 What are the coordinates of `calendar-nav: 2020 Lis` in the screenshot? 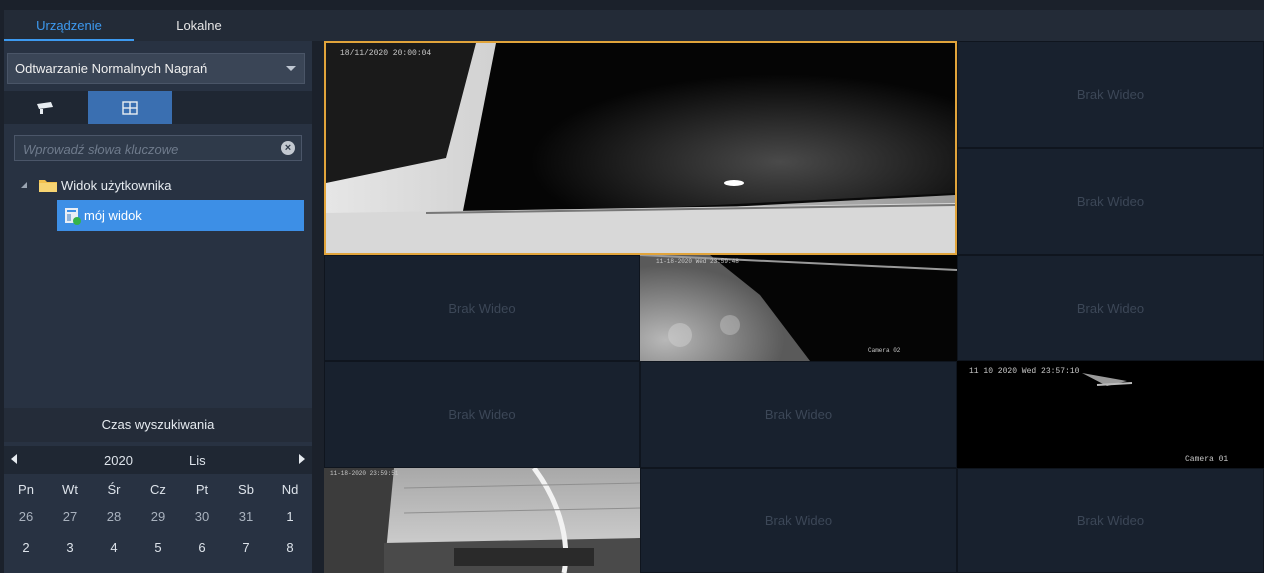 It's located at (158, 460).